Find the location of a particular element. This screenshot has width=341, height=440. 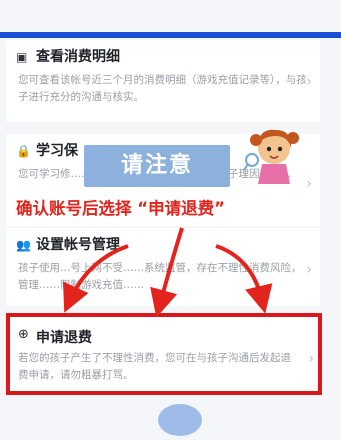

account-icon: 👥 is located at coordinates (23, 245).